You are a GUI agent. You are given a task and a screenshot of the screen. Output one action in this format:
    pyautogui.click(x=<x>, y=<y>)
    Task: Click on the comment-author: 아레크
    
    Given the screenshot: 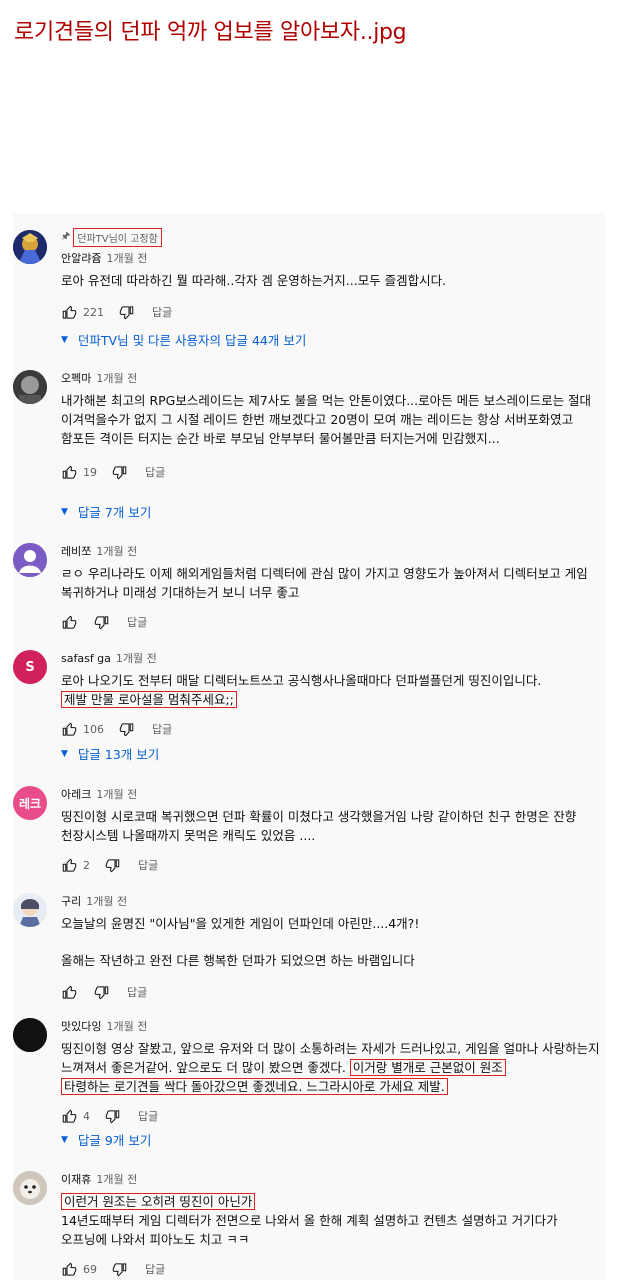 What is the action you would take?
    pyautogui.click(x=76, y=794)
    